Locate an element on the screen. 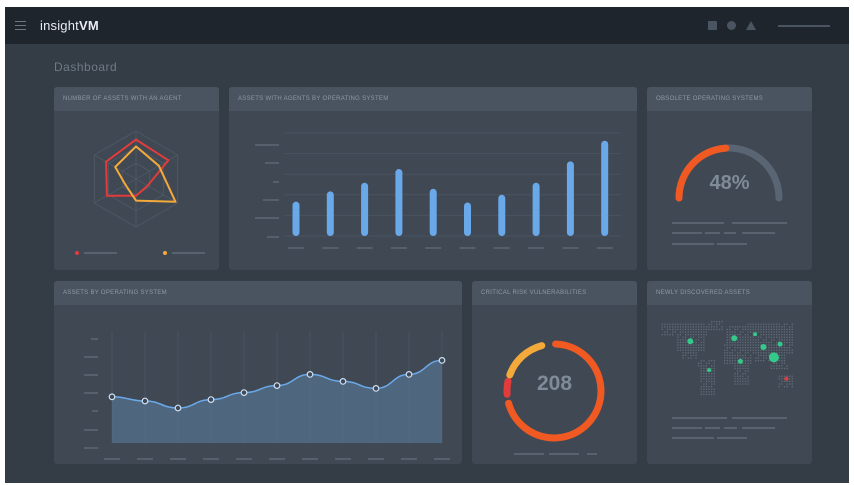 This screenshot has height=485, width=854. circle-icon is located at coordinates (731, 25).